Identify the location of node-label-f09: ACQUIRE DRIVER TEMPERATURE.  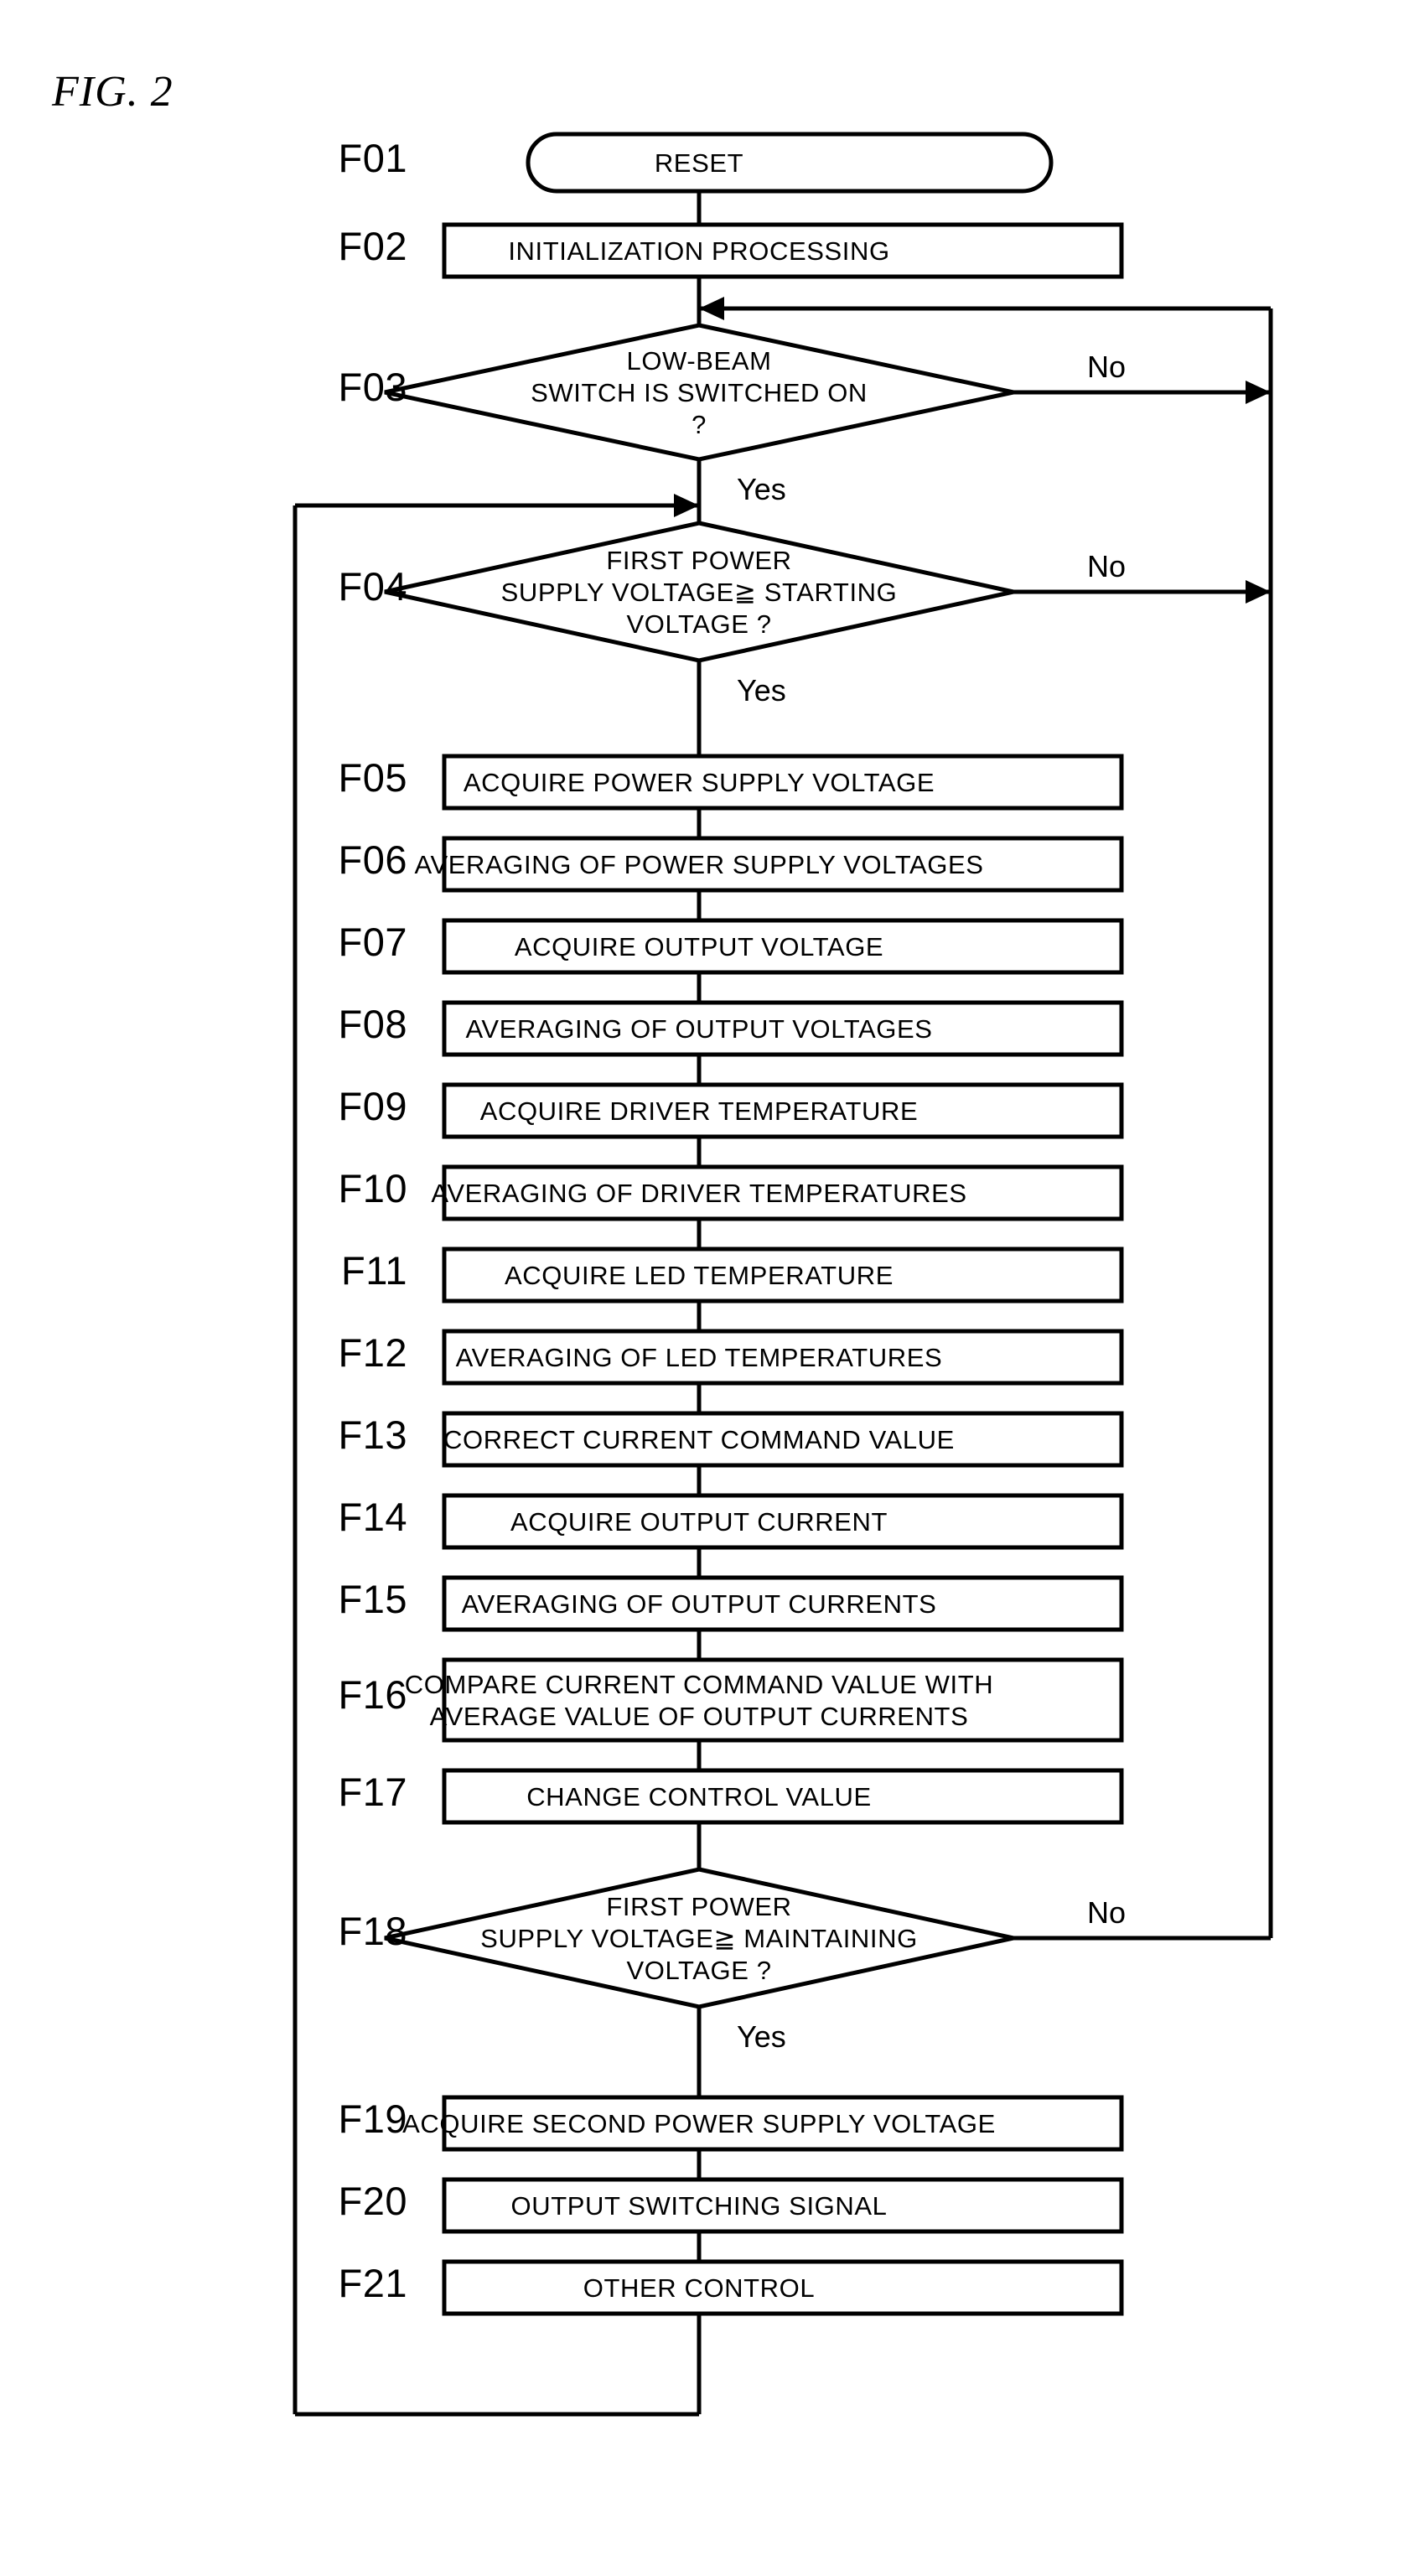
(699, 1111).